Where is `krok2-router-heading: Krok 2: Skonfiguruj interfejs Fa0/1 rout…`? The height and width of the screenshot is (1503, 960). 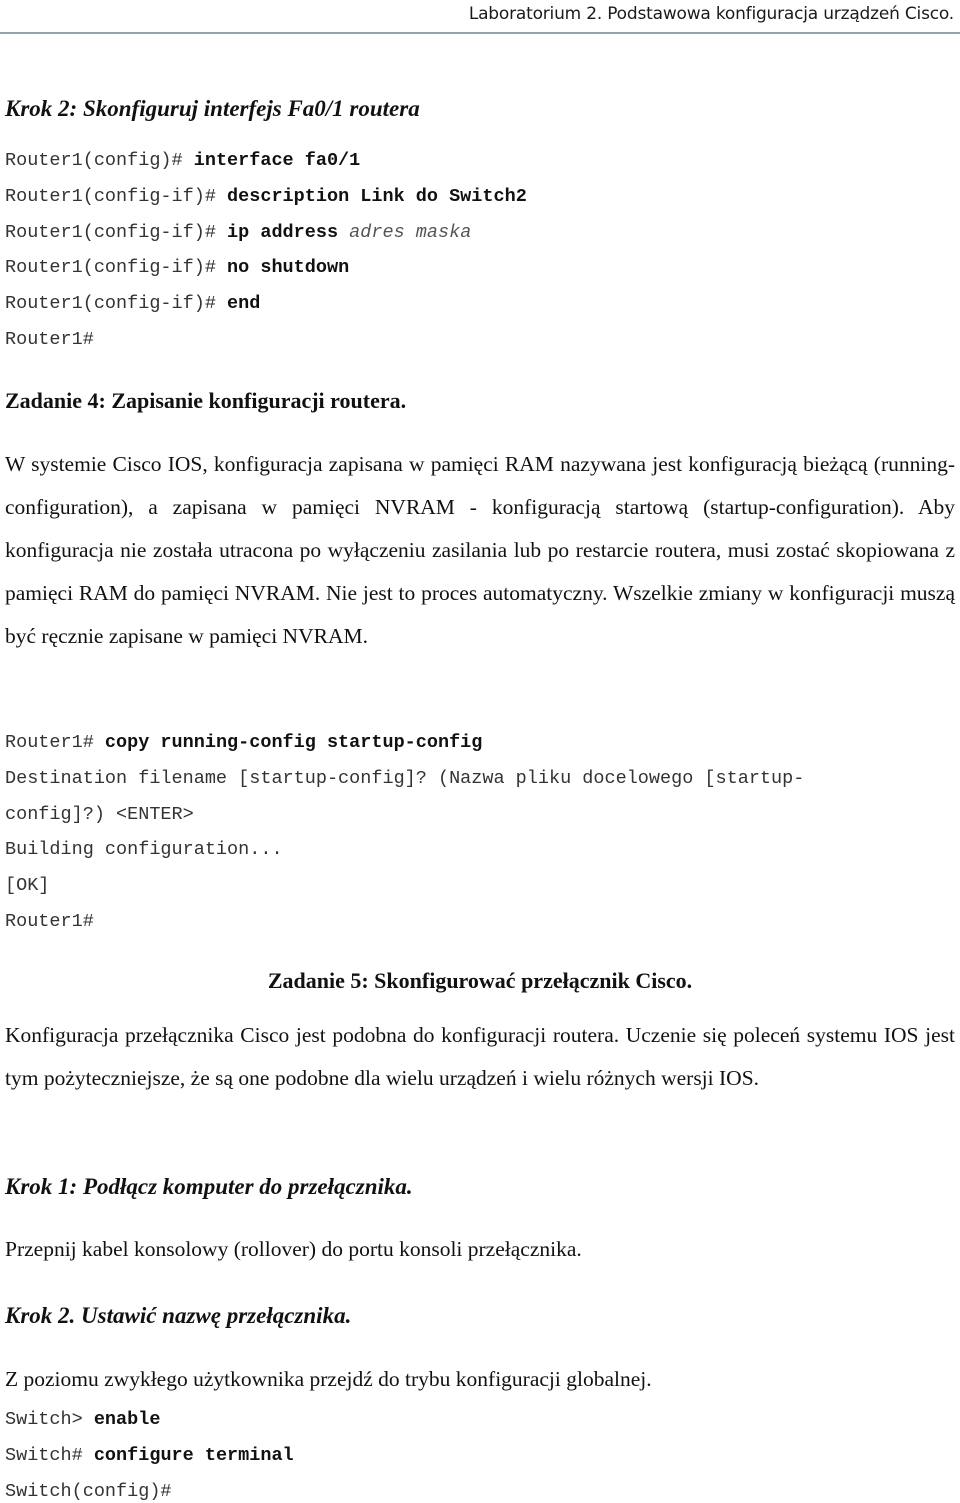 krok2-router-heading: Krok 2: Skonfiguruj interfejs Fa0/1 rout… is located at coordinates (212, 108).